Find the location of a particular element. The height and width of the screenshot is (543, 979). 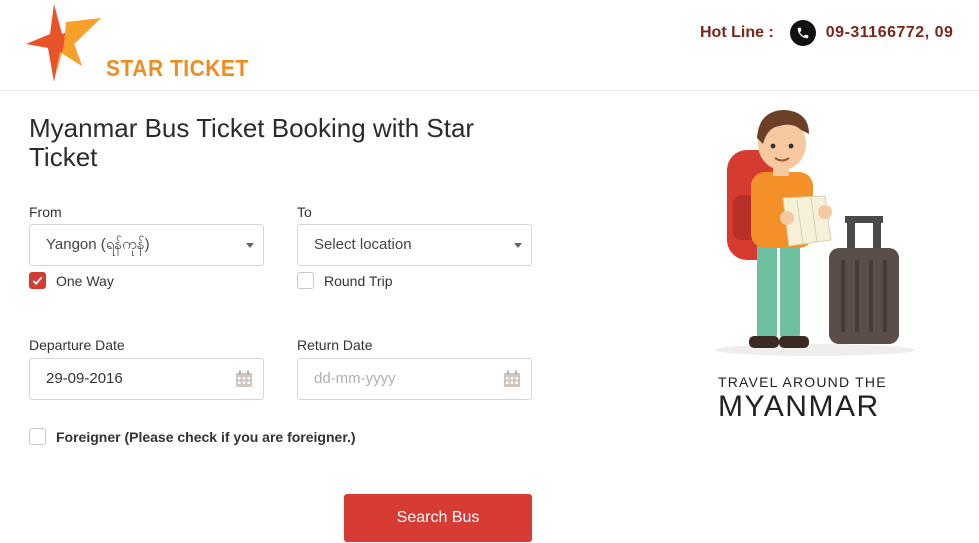

return-date-field is located at coordinates (414, 379).